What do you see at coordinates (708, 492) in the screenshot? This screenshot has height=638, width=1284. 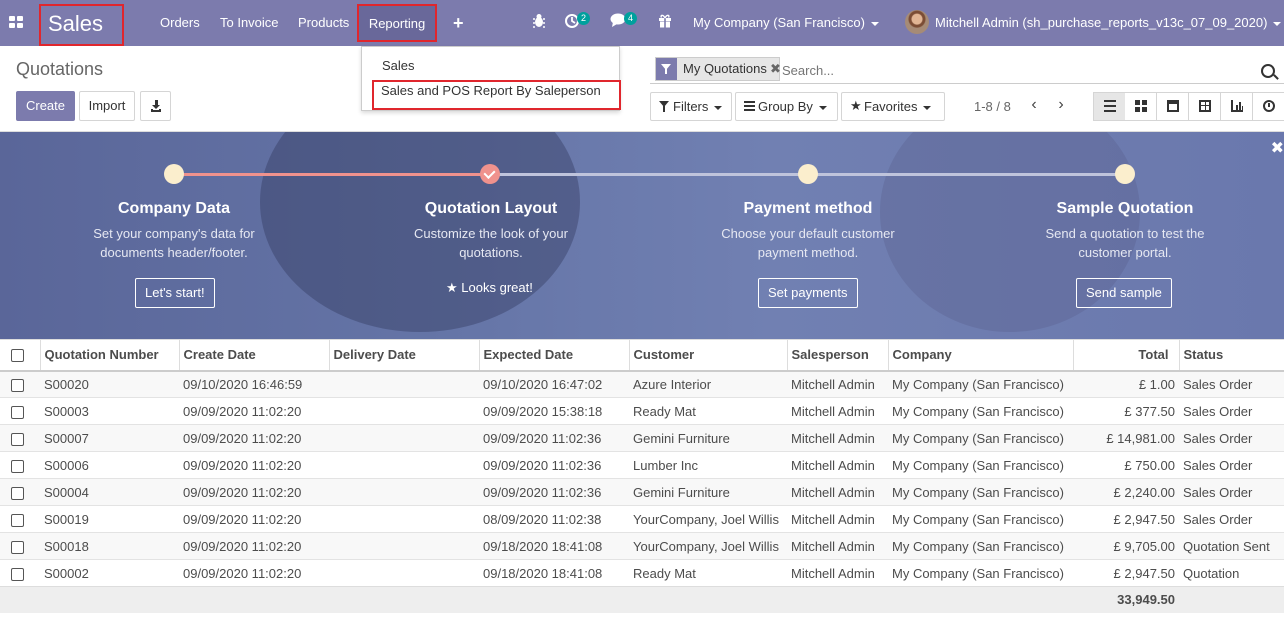 I see `cell-customer: Gemini Furniture` at bounding box center [708, 492].